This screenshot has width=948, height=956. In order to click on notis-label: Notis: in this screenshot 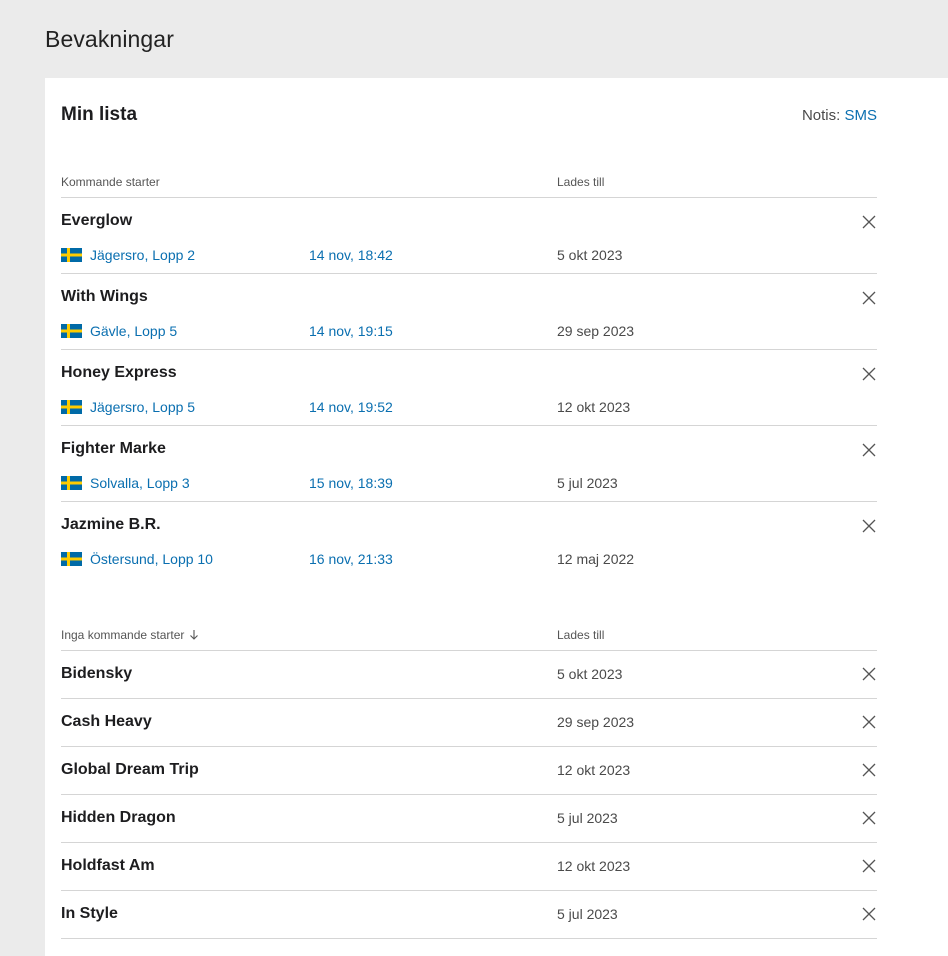, I will do `click(821, 115)`.